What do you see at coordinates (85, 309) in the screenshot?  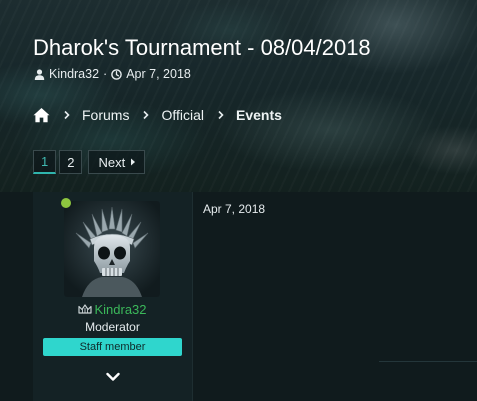 I see `crown-icon` at bounding box center [85, 309].